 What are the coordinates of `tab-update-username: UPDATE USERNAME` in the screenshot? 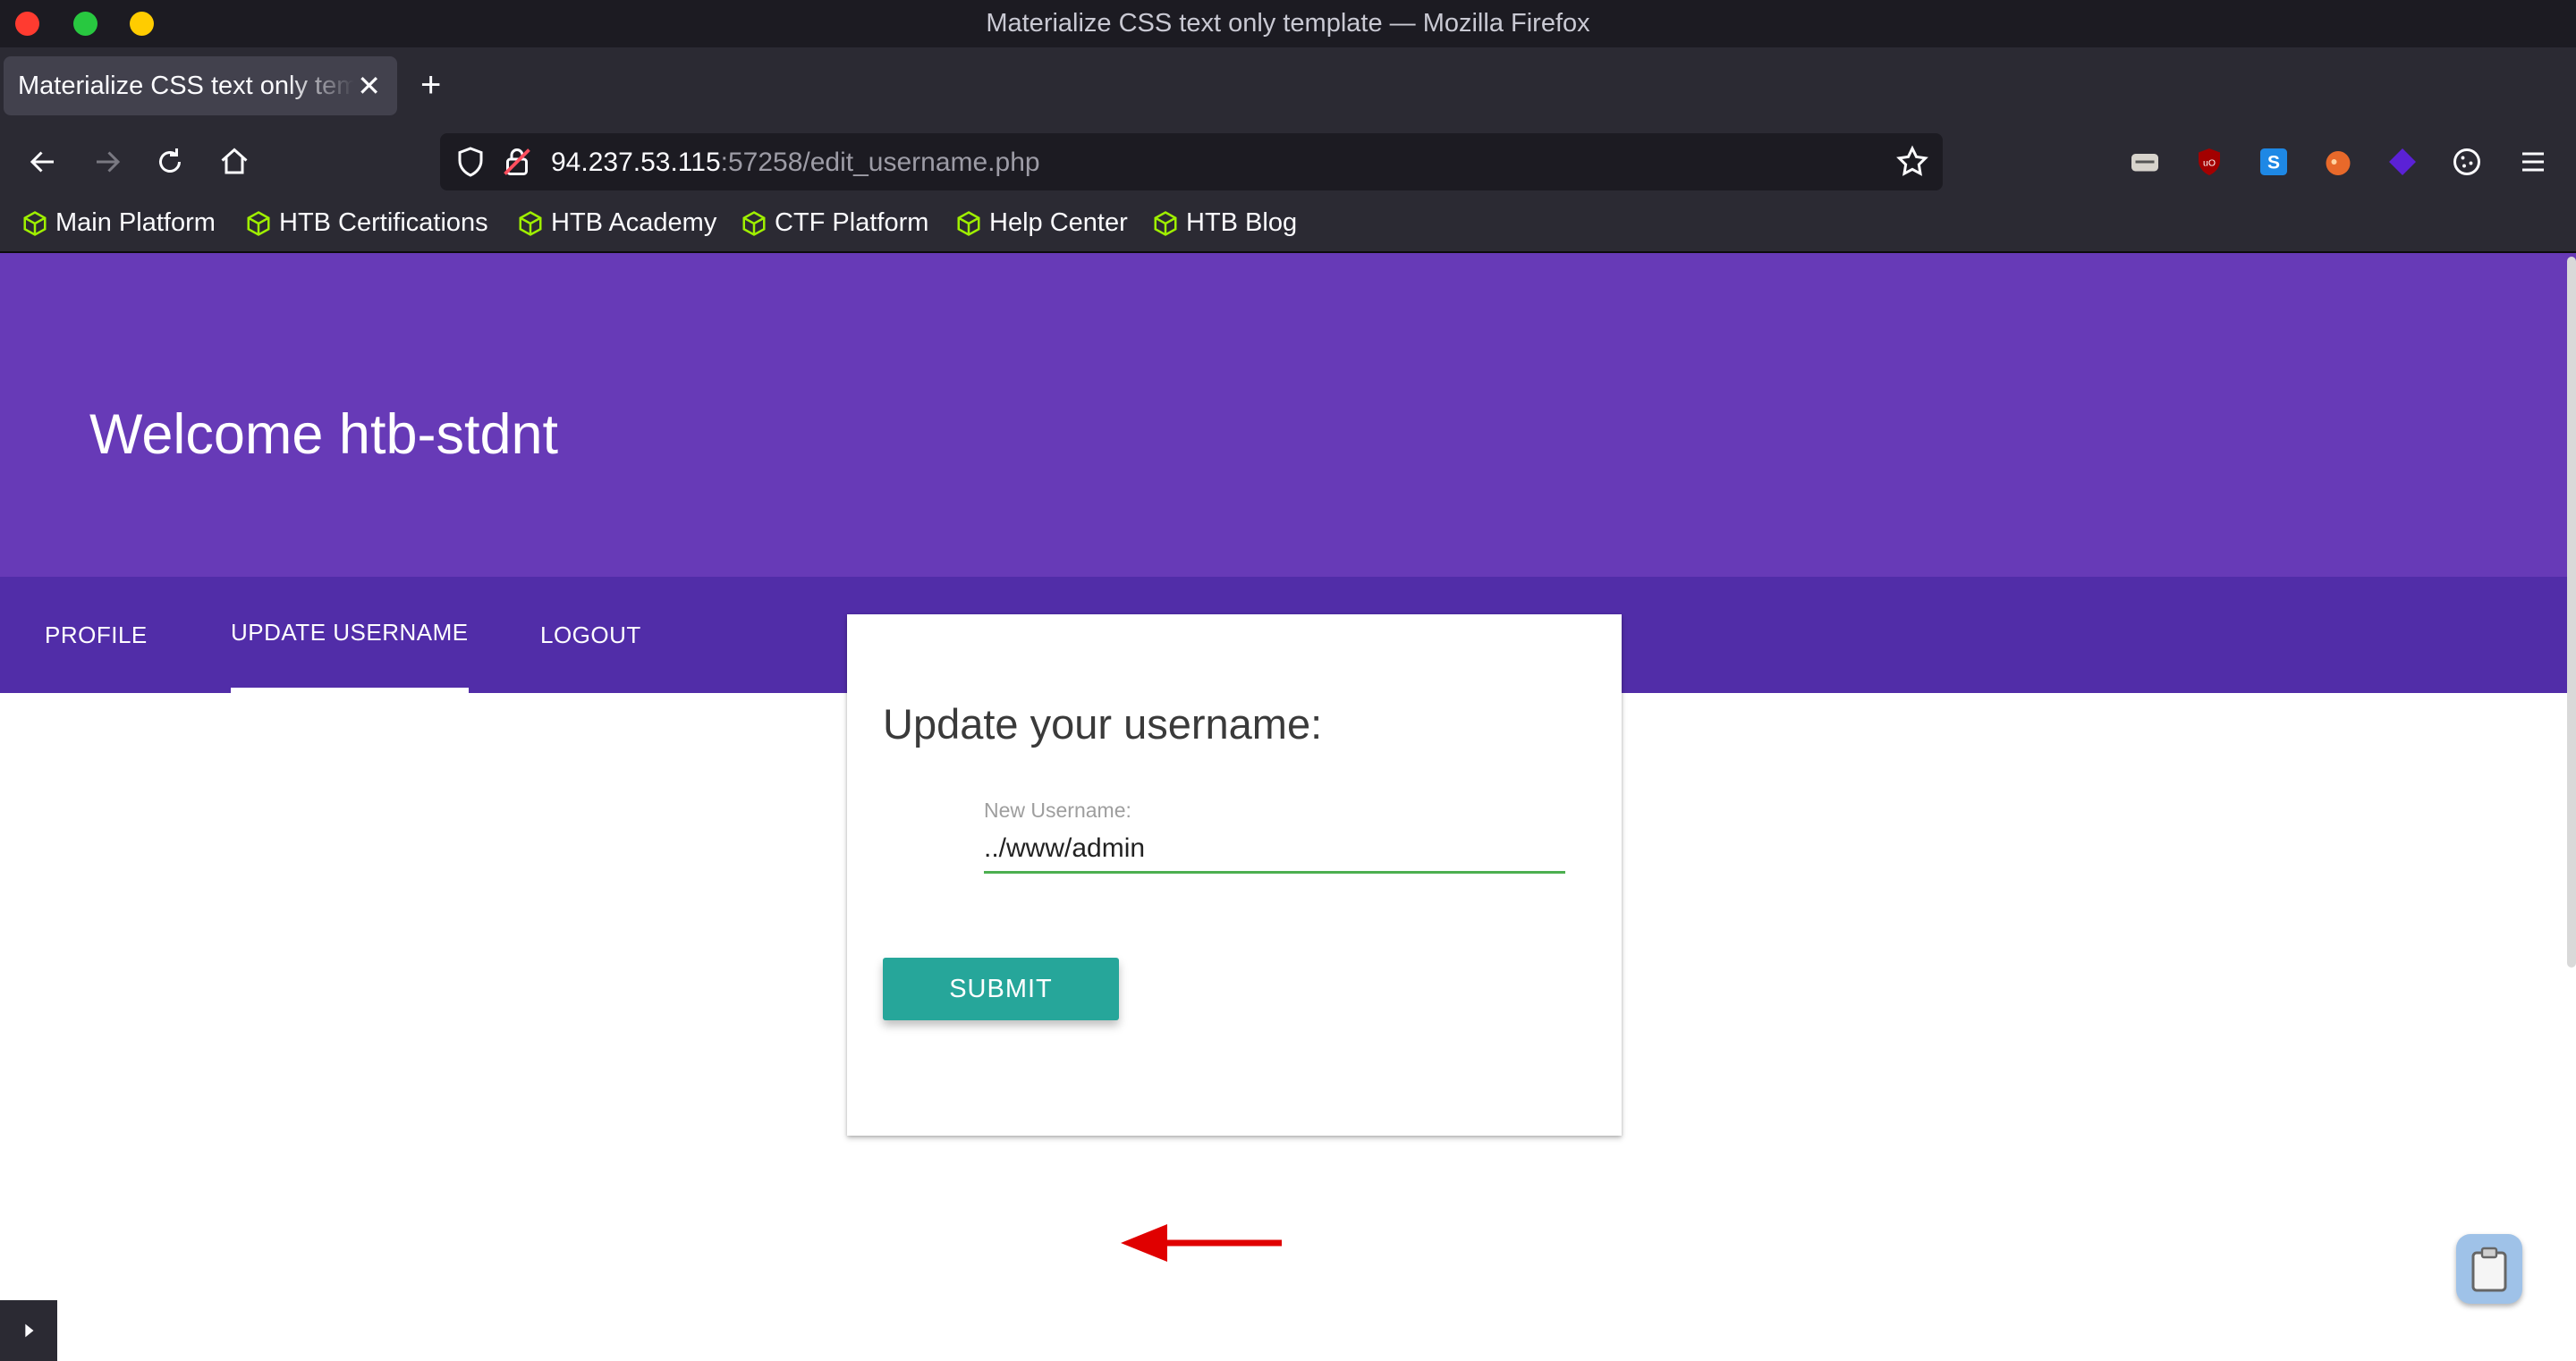 It's located at (350, 635).